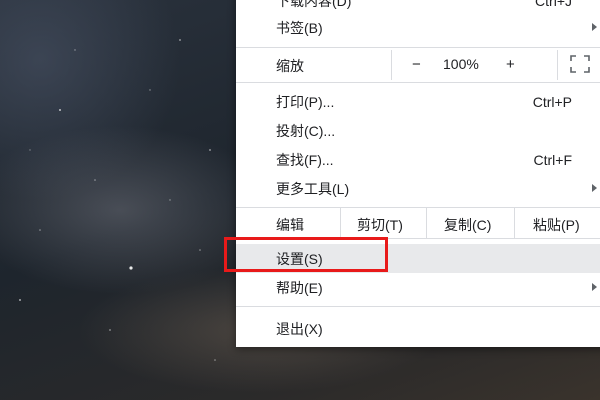 The width and height of the screenshot is (600, 400). Describe the element at coordinates (510, 64) in the screenshot. I see `zoom-in-button: +` at that location.